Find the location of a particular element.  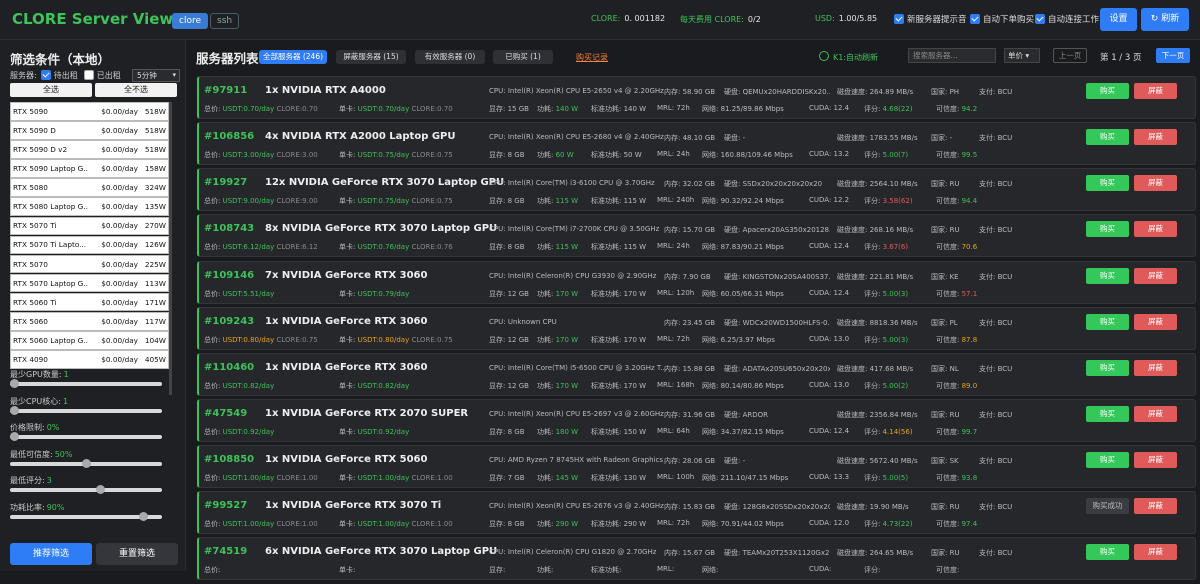

total-price: 总价: USDT:9.00/day CLORE:9.00 is located at coordinates (261, 201).